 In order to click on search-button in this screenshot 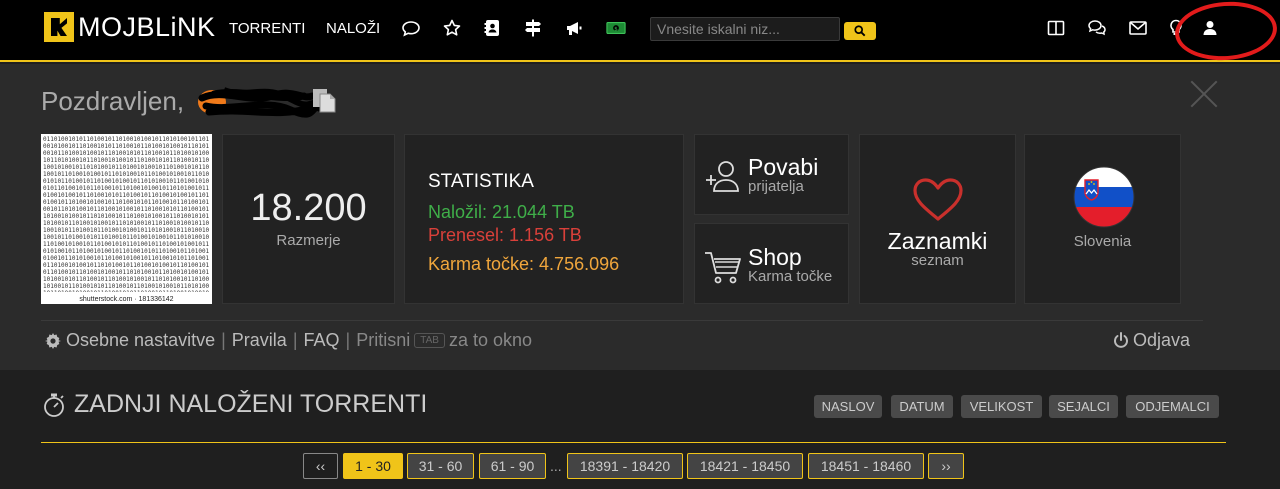, I will do `click(860, 31)`.